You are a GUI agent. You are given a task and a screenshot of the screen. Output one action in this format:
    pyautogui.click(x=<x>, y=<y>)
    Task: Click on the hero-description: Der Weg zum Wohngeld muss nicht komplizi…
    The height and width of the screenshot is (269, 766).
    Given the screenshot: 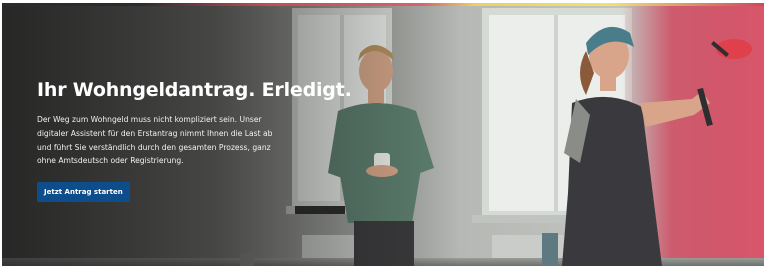 What is the action you would take?
    pyautogui.click(x=155, y=140)
    